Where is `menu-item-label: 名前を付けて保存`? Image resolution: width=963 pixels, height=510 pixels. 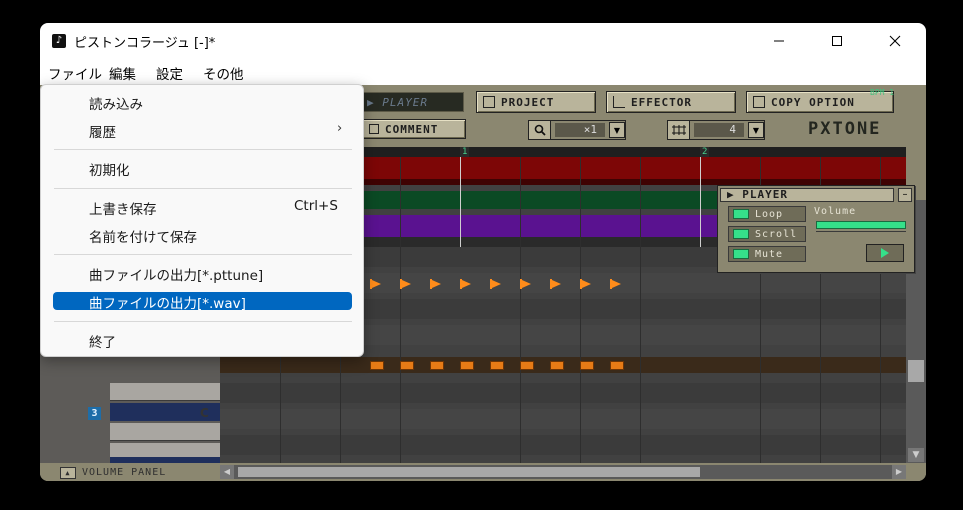
menu-item-label: 名前を付けて保存 is located at coordinates (143, 238).